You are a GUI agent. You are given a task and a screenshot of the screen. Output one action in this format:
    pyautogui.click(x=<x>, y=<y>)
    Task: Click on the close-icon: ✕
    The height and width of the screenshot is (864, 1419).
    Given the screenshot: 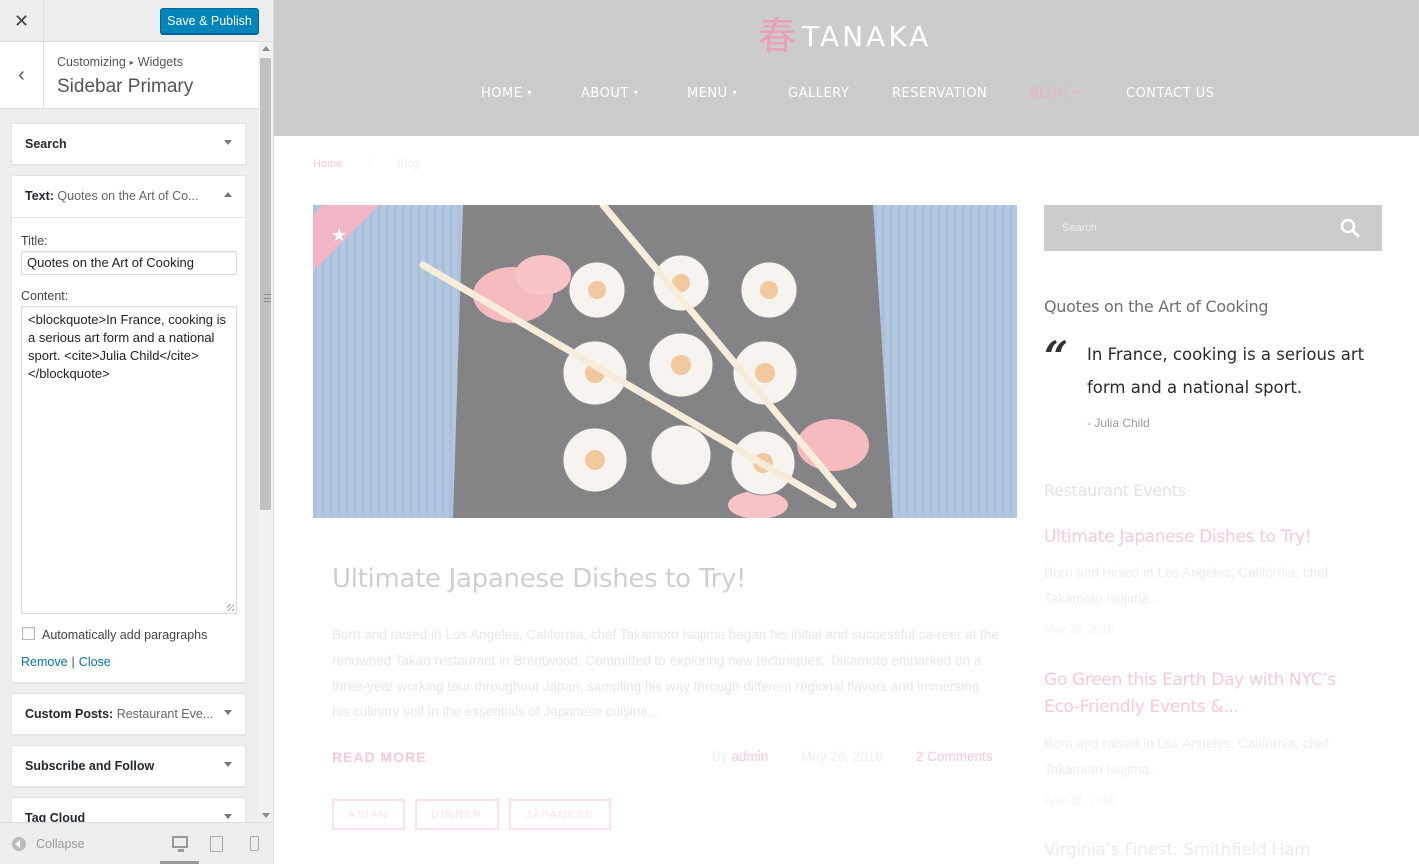 What is the action you would take?
    pyautogui.click(x=22, y=21)
    